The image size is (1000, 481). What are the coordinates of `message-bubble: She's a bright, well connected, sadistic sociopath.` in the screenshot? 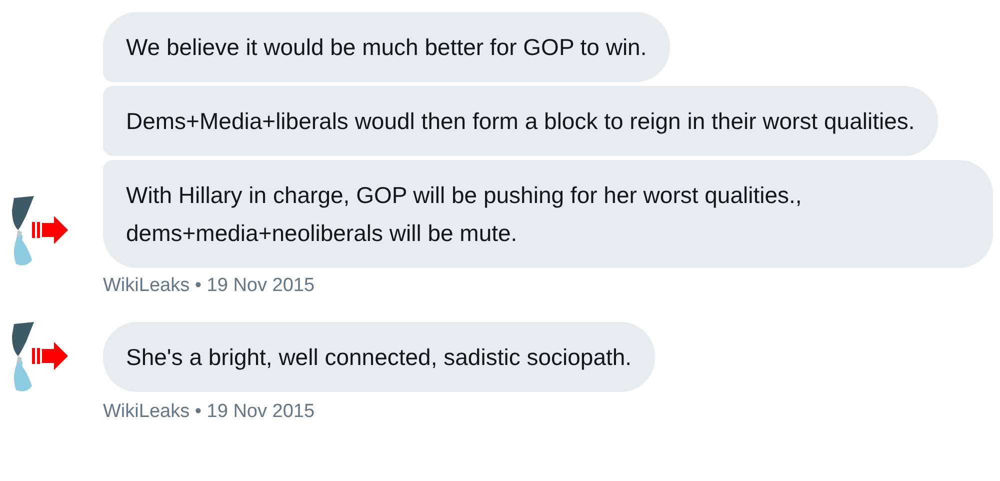 It's located at (379, 357).